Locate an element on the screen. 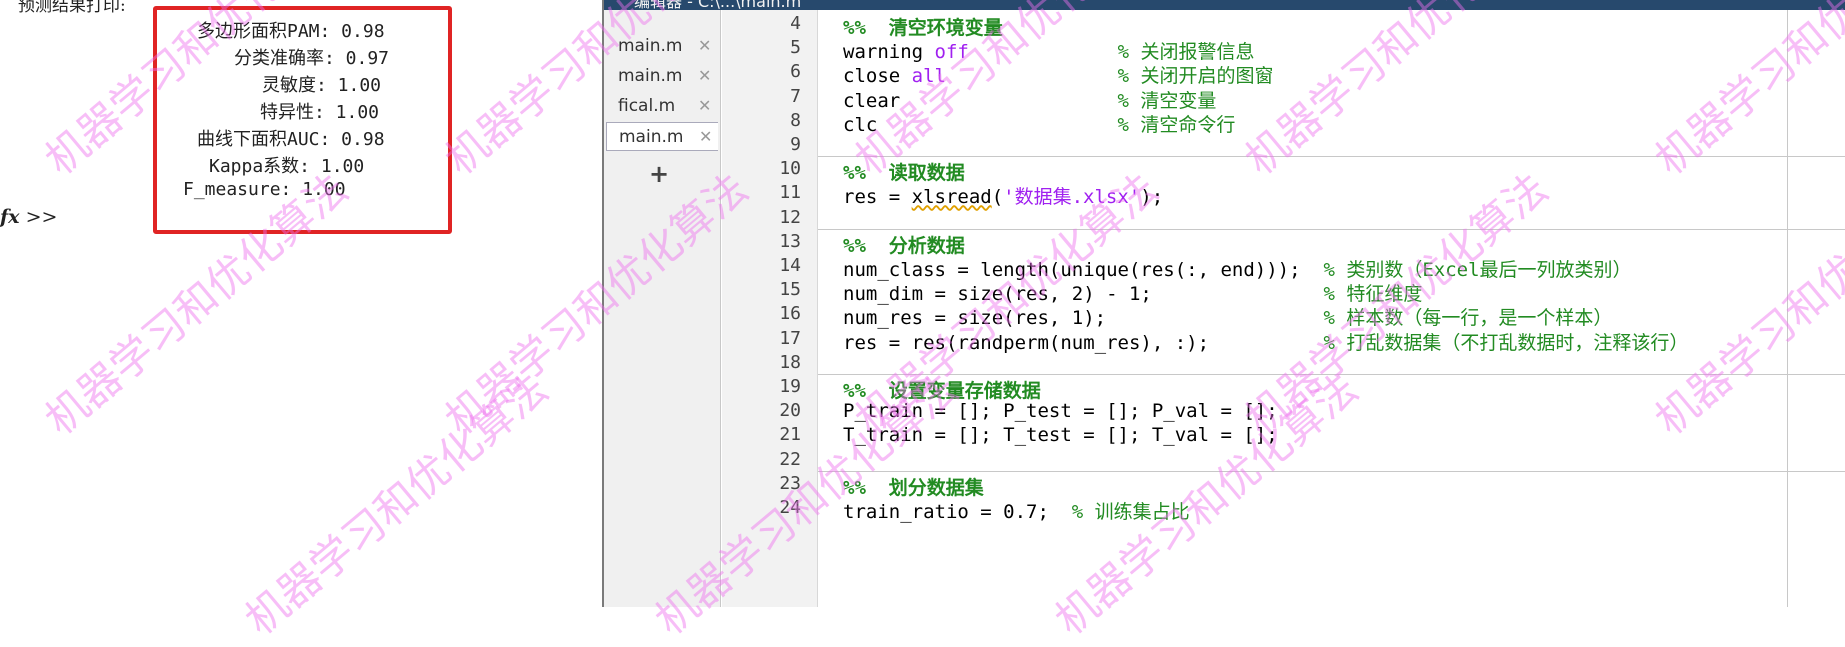 Image resolution: width=1845 pixels, height=647 pixels. line-number: 8 is located at coordinates (795, 120).